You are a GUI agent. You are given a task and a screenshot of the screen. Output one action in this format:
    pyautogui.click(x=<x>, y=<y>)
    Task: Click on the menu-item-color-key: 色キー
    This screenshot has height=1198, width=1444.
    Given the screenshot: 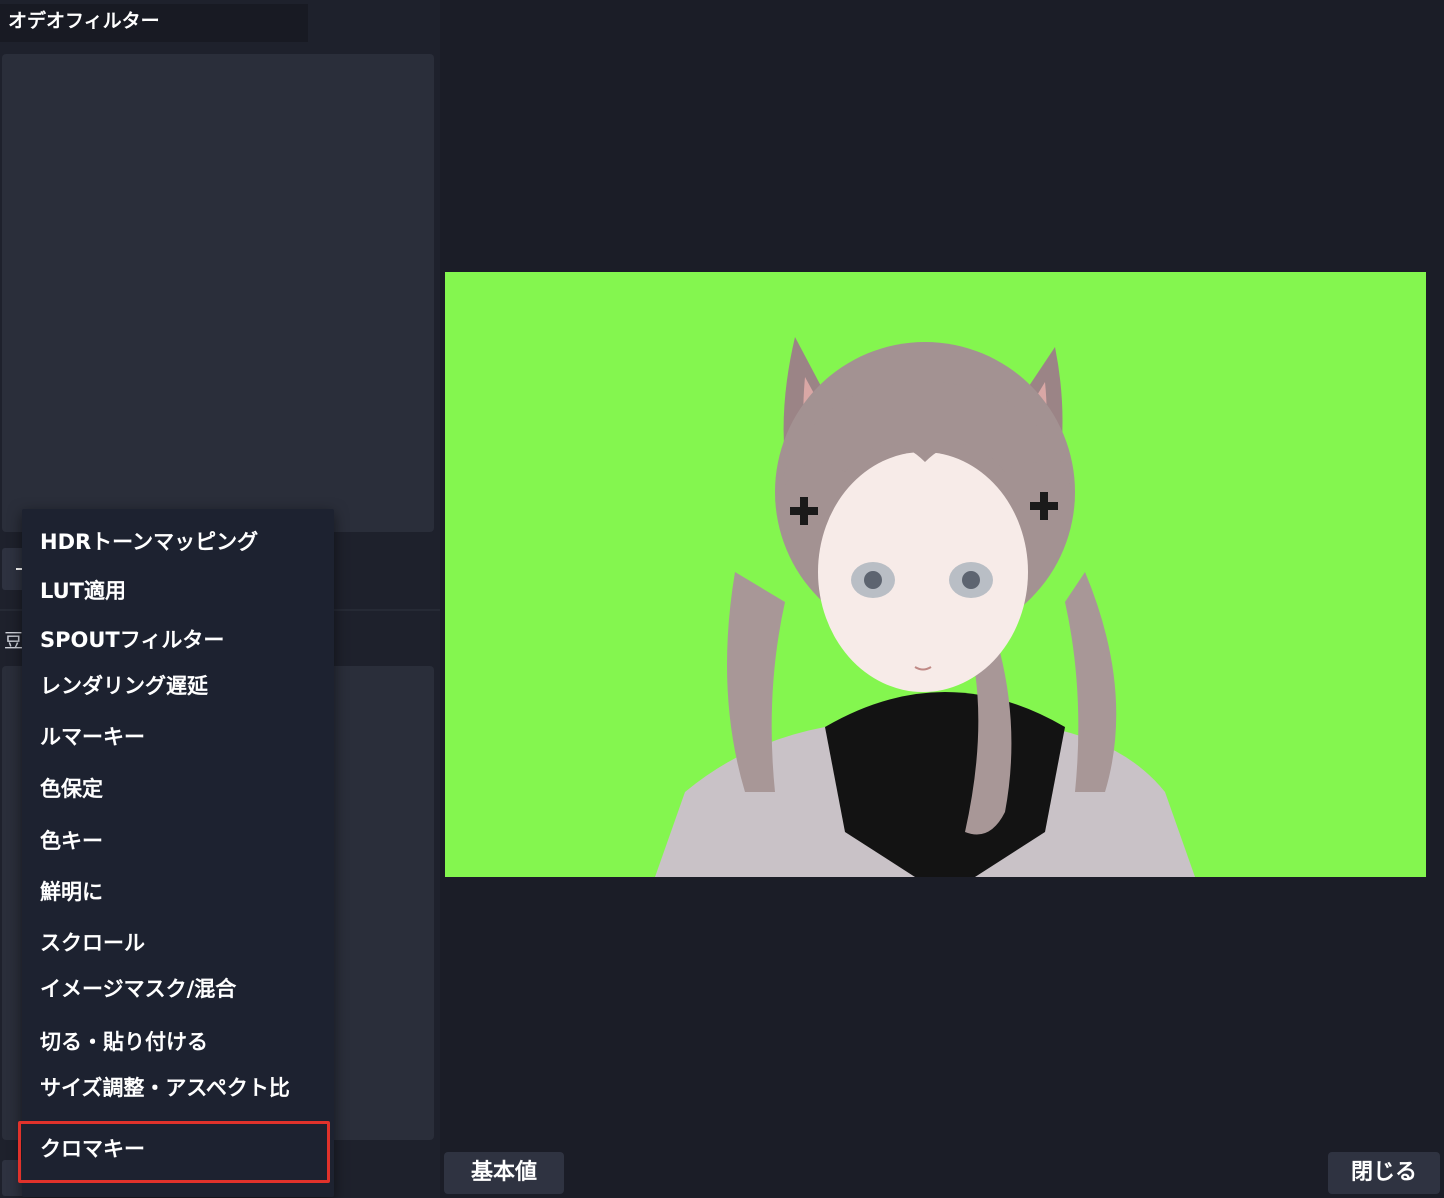 What is the action you would take?
    pyautogui.click(x=71, y=841)
    